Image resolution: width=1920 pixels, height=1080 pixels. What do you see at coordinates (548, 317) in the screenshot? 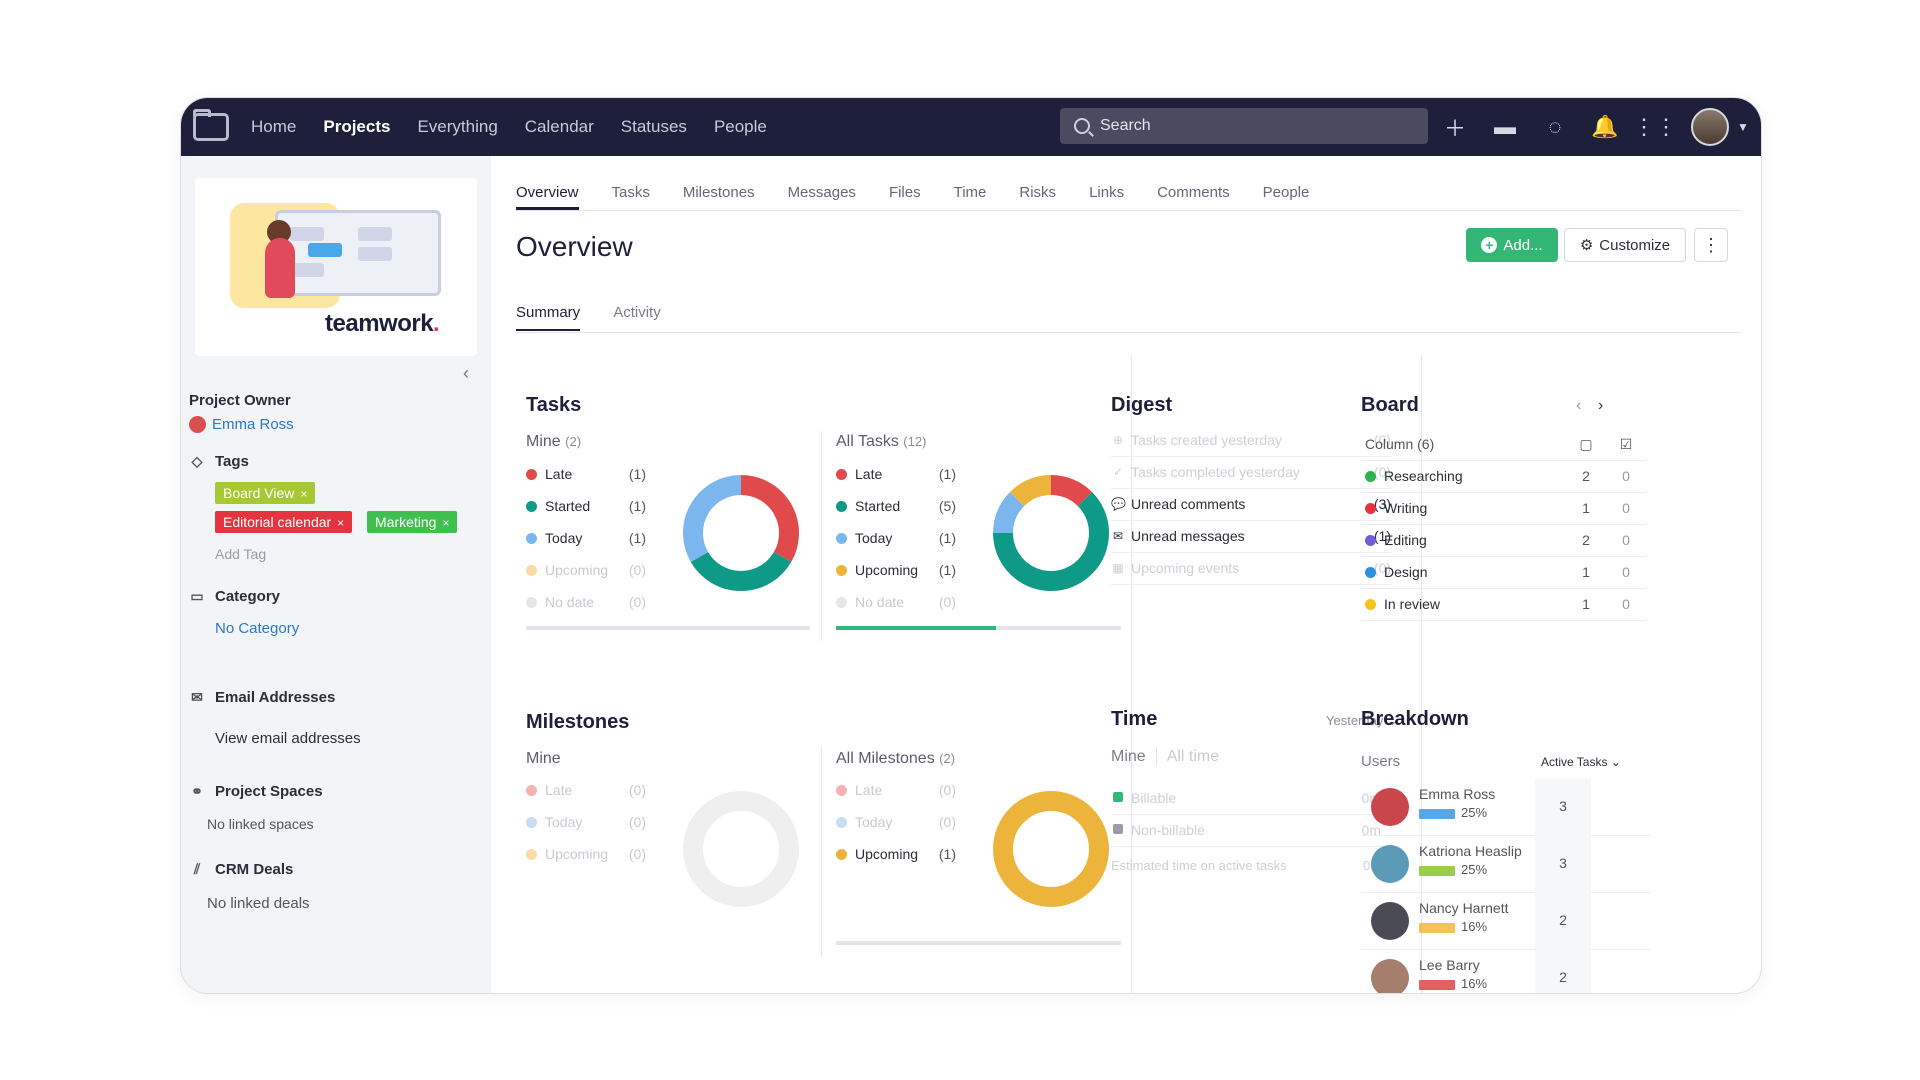
I see `subtab-summary: Summary` at bounding box center [548, 317].